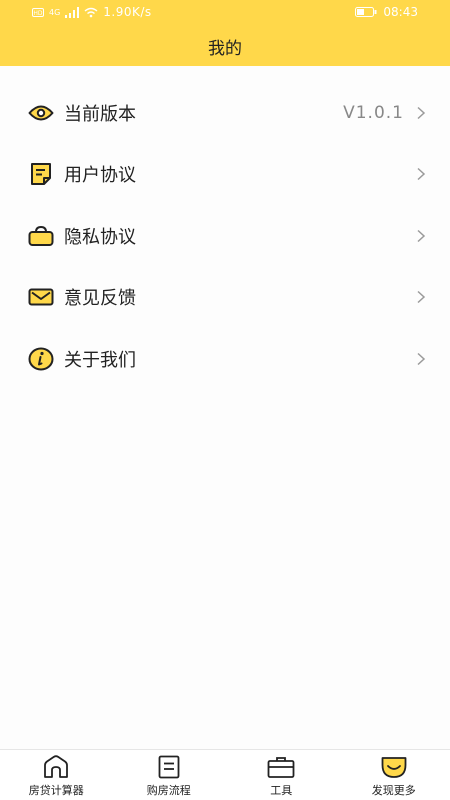  I want to click on version-value: V1.0.1, so click(373, 112).